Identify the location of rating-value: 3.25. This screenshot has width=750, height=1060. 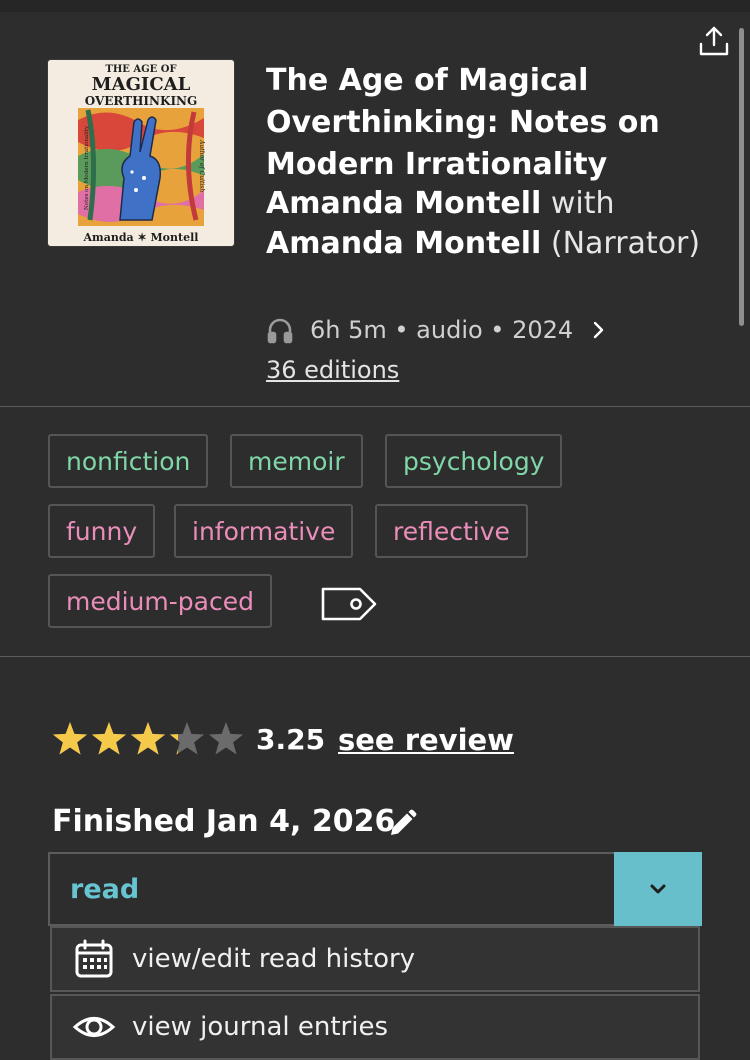
(291, 739).